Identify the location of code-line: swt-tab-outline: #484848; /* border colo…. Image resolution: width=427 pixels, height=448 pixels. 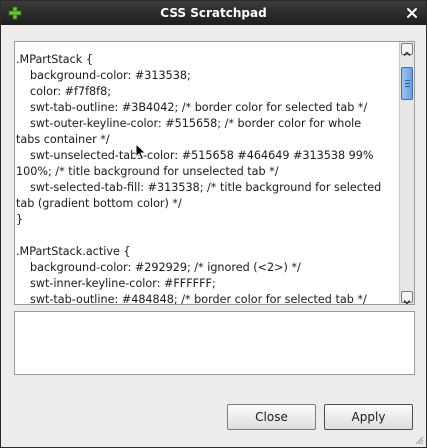
(198, 298).